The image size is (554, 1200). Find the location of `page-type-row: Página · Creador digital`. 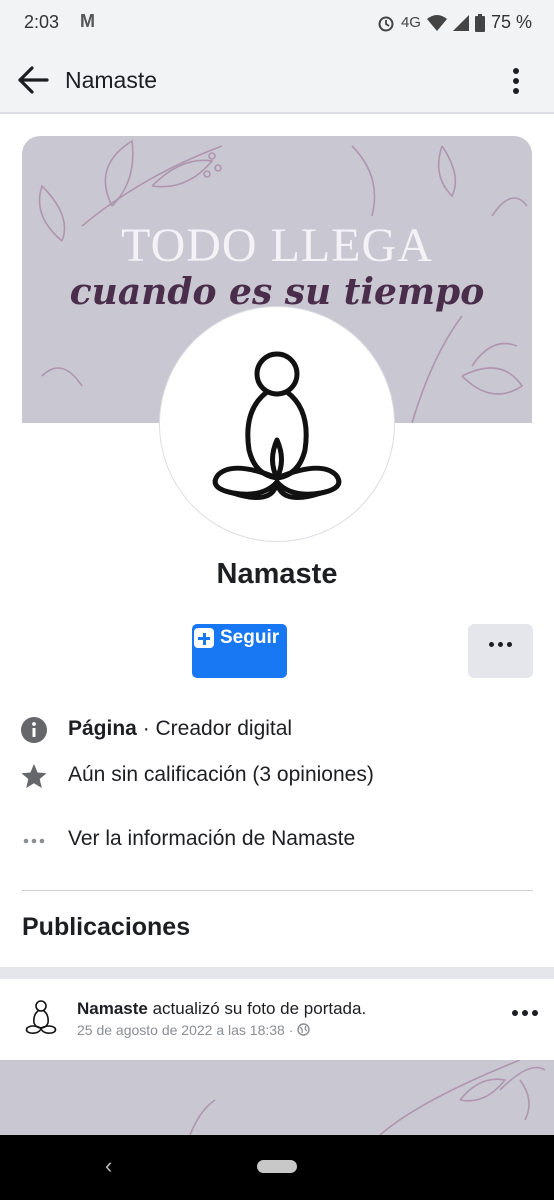

page-type-row: Página · Creador digital is located at coordinates (277, 730).